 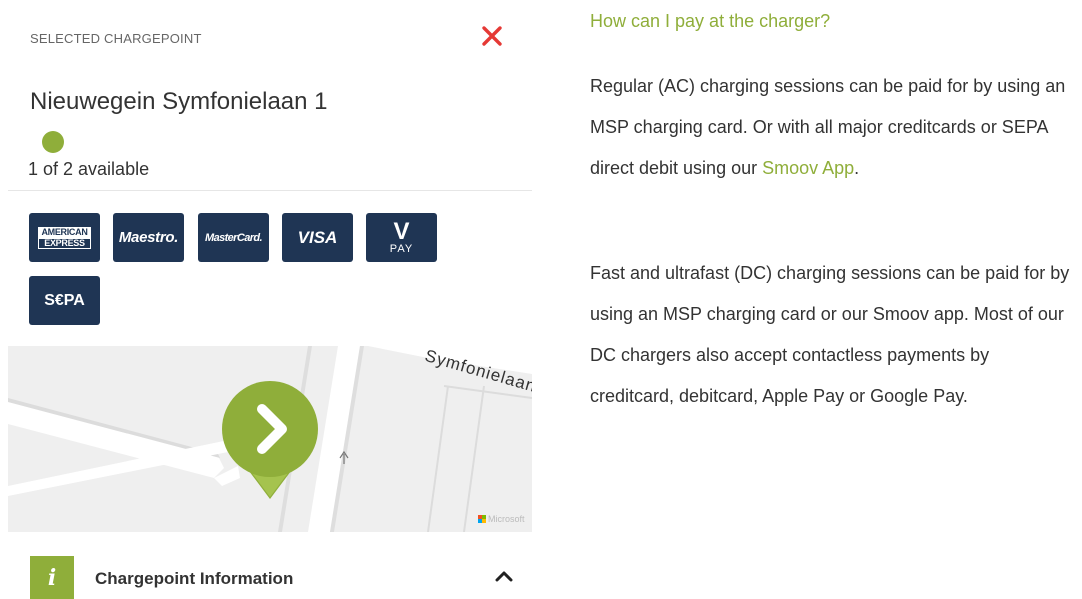 What do you see at coordinates (710, 21) in the screenshot?
I see `faq-question: How can I pay at the charger?` at bounding box center [710, 21].